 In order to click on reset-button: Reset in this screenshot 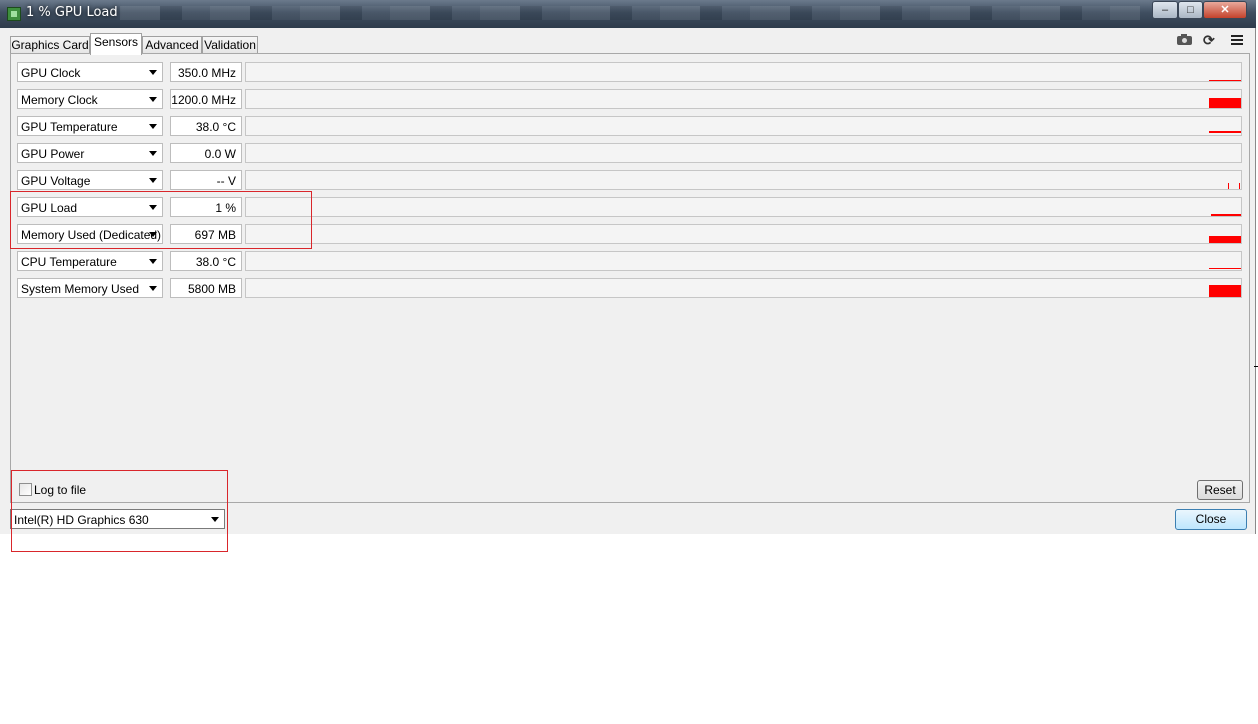, I will do `click(1220, 490)`.